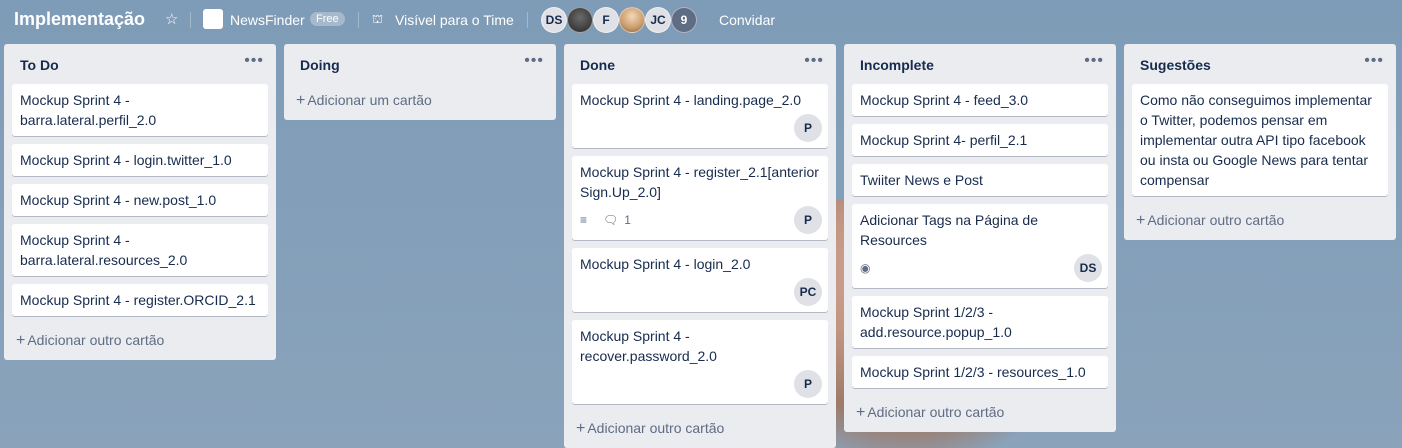 The image size is (1402, 448). I want to click on team-logo, so click(213, 19).